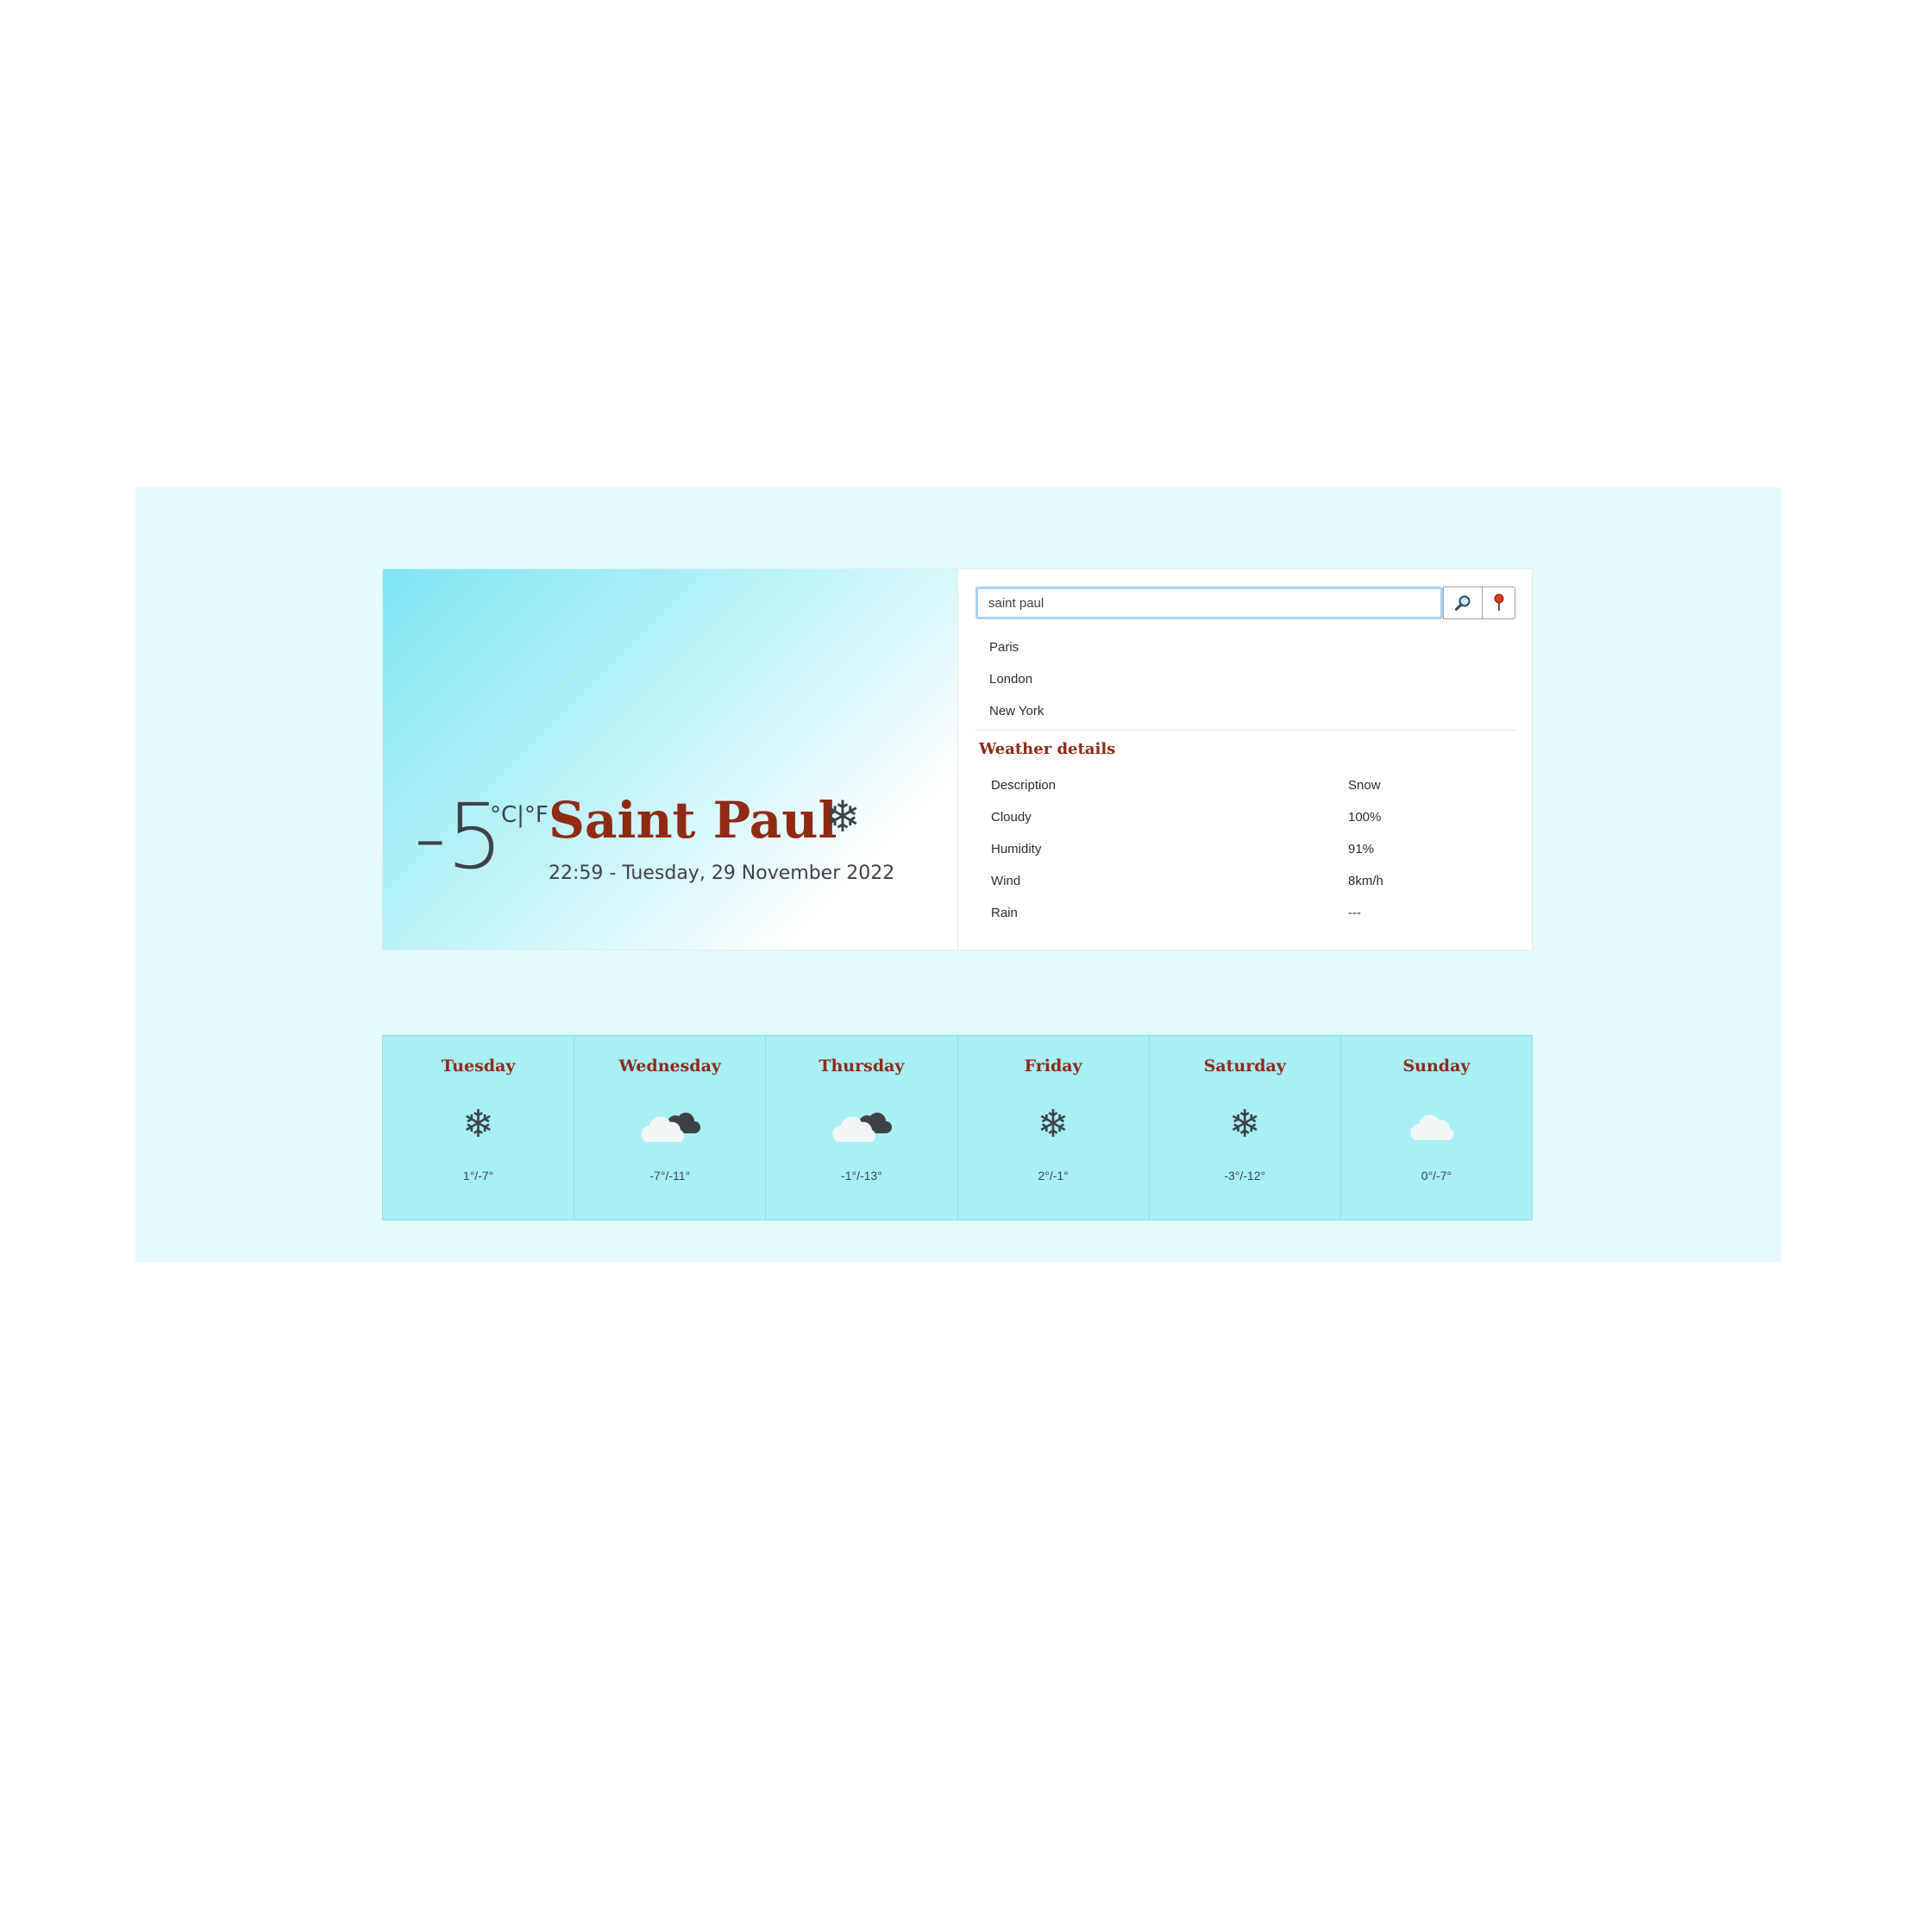 The height and width of the screenshot is (1932, 1932). I want to click on details-label: Humidity, so click(1017, 849).